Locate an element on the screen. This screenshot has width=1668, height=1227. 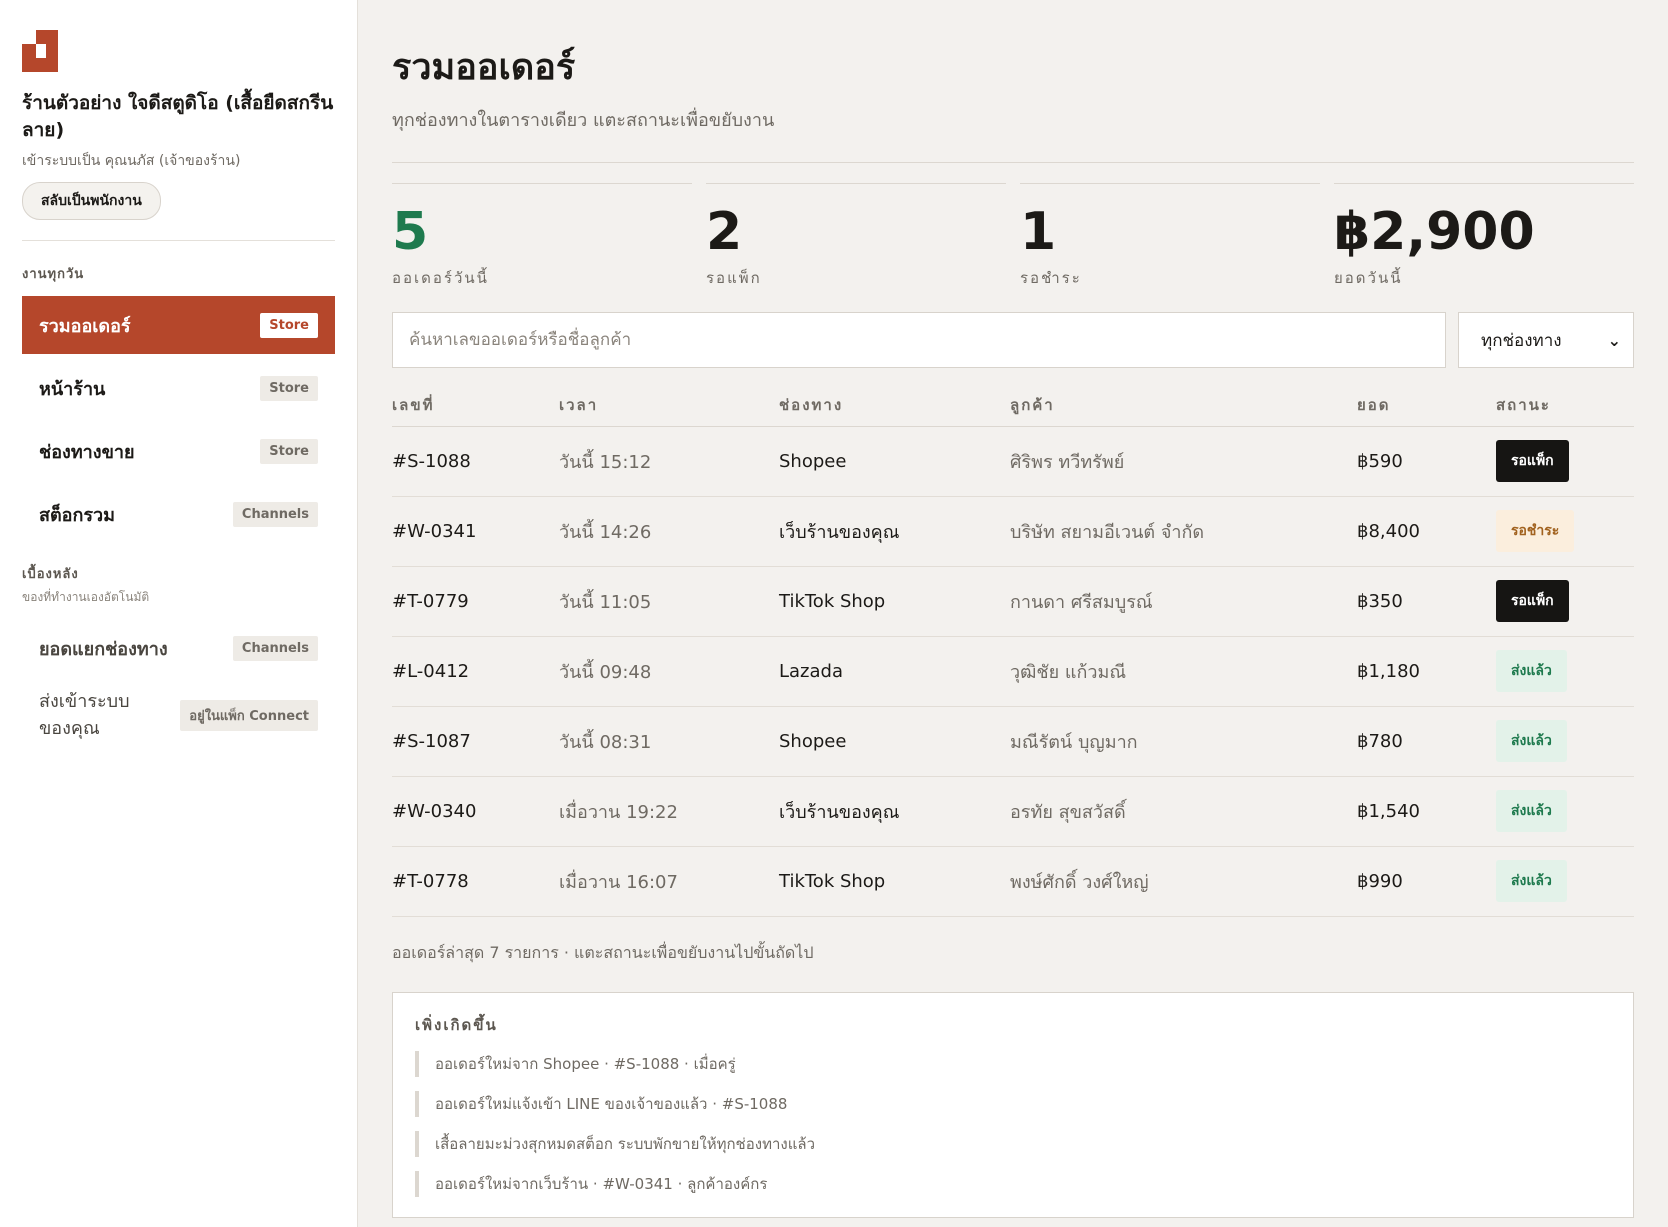
order-customer: มณีรัตน์ บุญมาก is located at coordinates (1183, 741).